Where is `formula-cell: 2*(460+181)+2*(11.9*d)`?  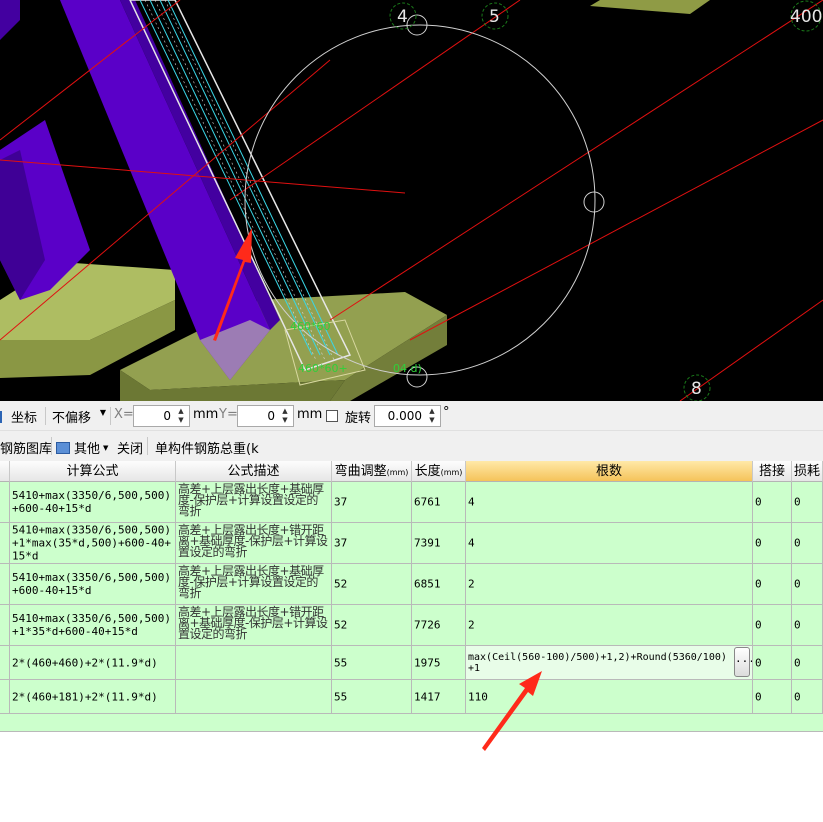 formula-cell: 2*(460+181)+2*(11.9*d) is located at coordinates (93, 697).